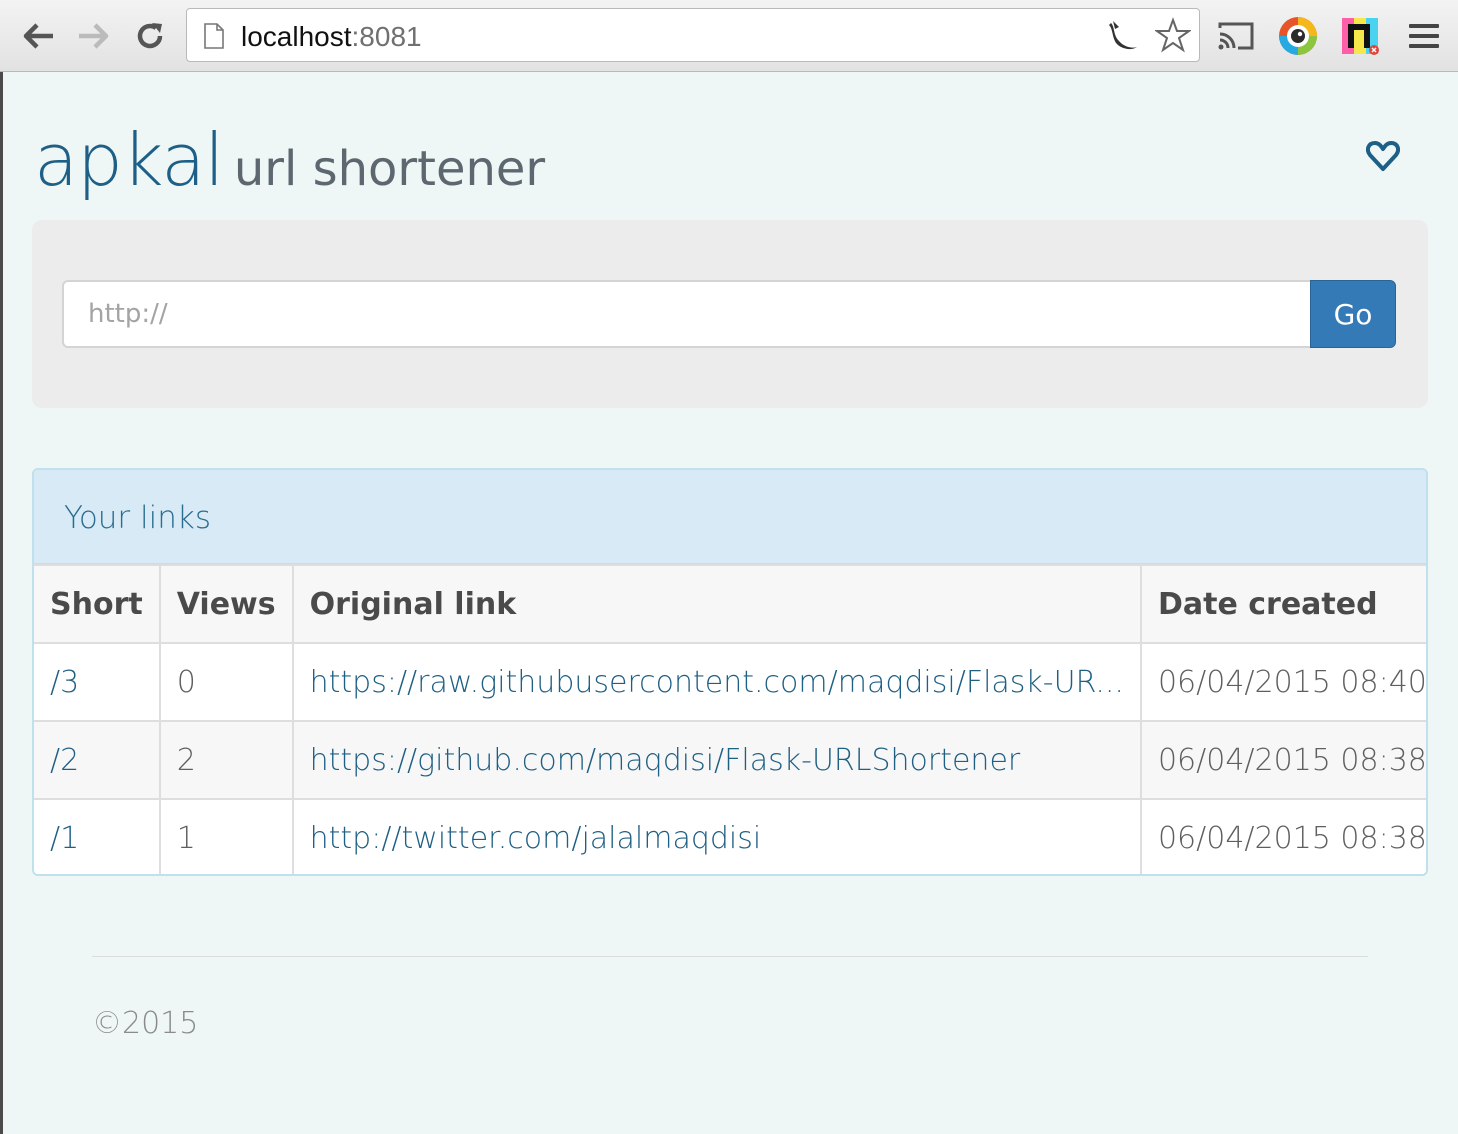 The image size is (1458, 1134). I want to click on cast-icon, so click(1236, 36).